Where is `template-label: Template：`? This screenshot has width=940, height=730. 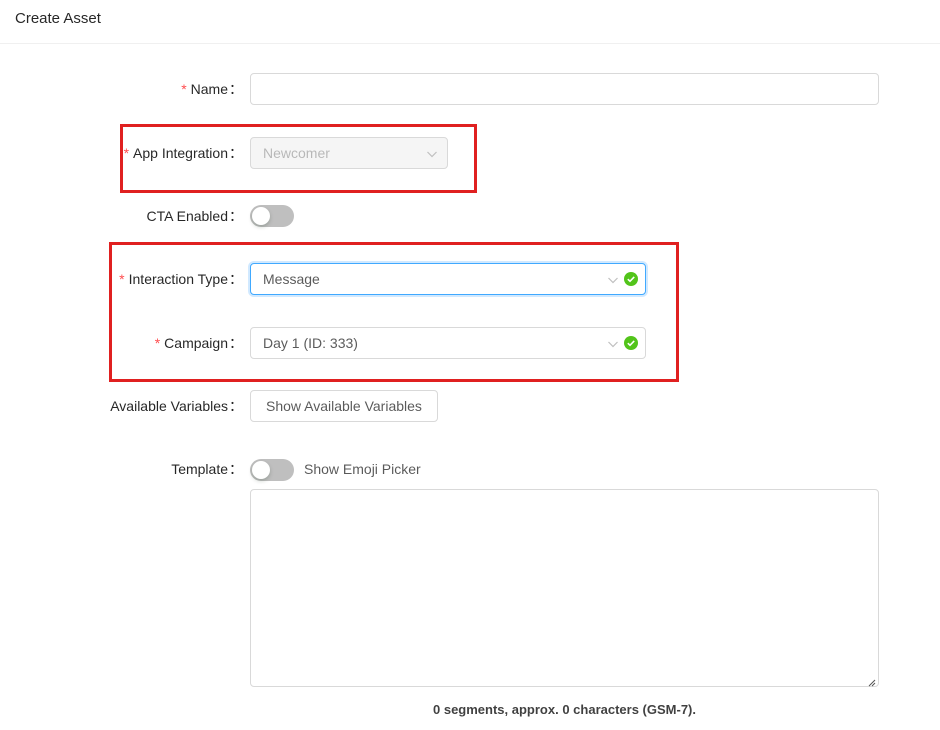 template-label: Template： is located at coordinates (207, 469).